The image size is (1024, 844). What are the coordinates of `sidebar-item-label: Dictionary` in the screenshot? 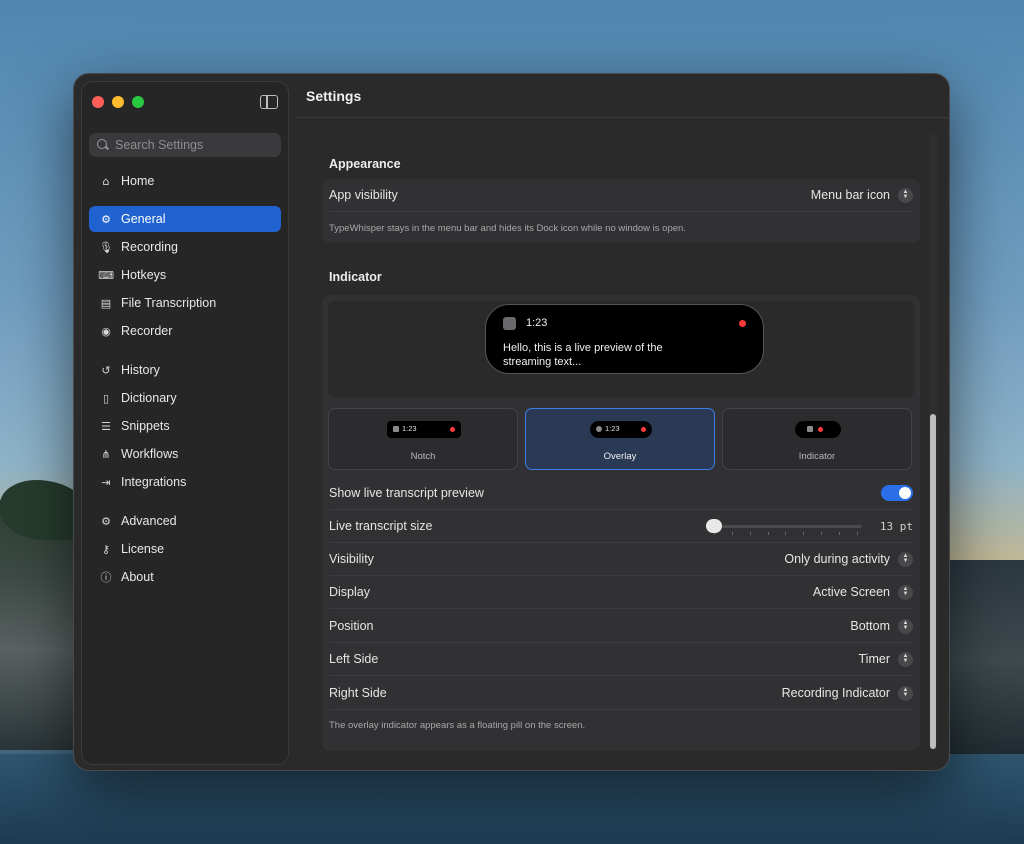 It's located at (149, 398).